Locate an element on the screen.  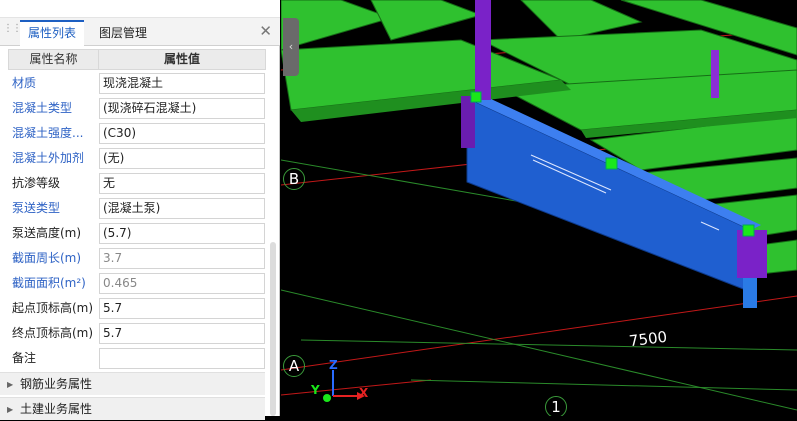
property-row: 混凝土类型 (现浇碎石混凝土) is located at coordinates (137, 108).